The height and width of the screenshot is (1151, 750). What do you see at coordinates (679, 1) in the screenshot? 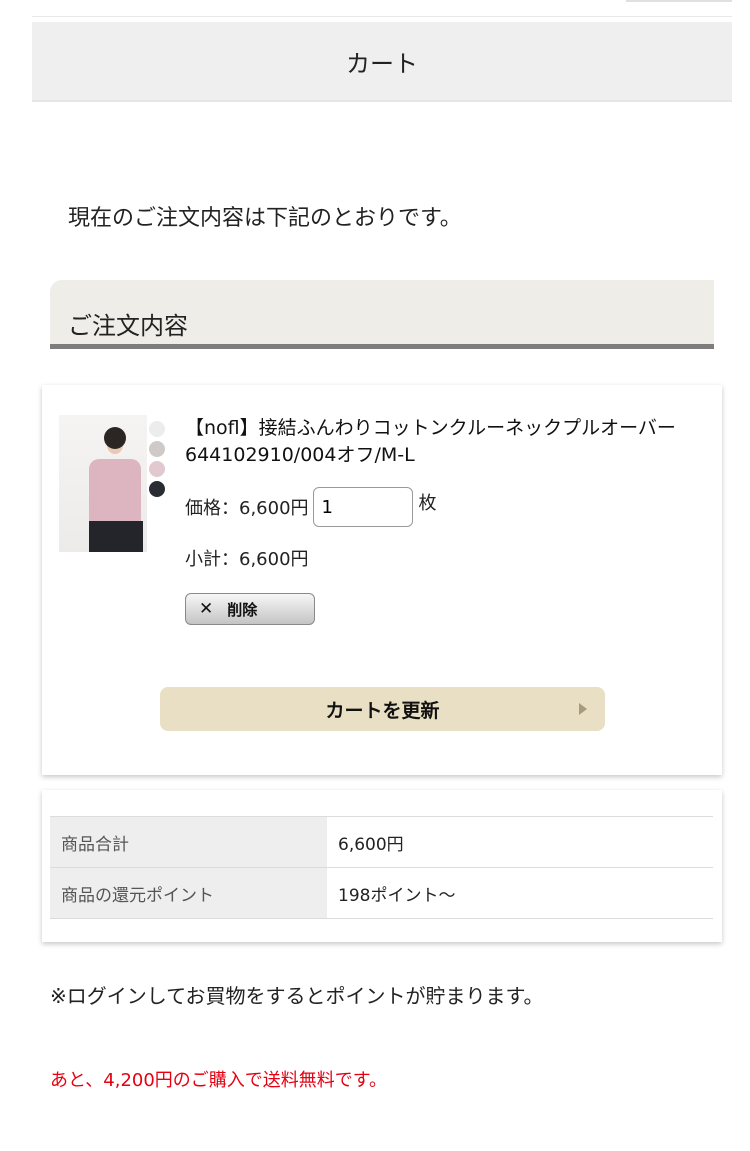
I see `top-tab-edge` at bounding box center [679, 1].